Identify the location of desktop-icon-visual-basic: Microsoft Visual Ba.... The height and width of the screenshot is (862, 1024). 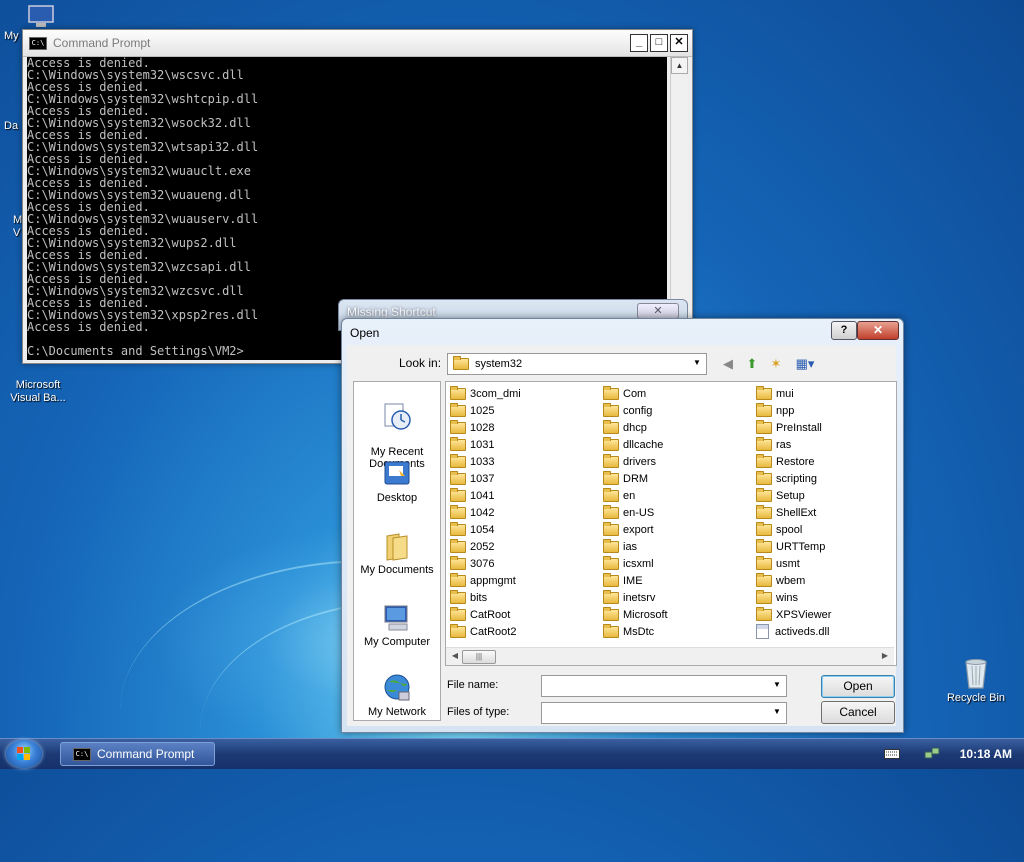
(38, 392).